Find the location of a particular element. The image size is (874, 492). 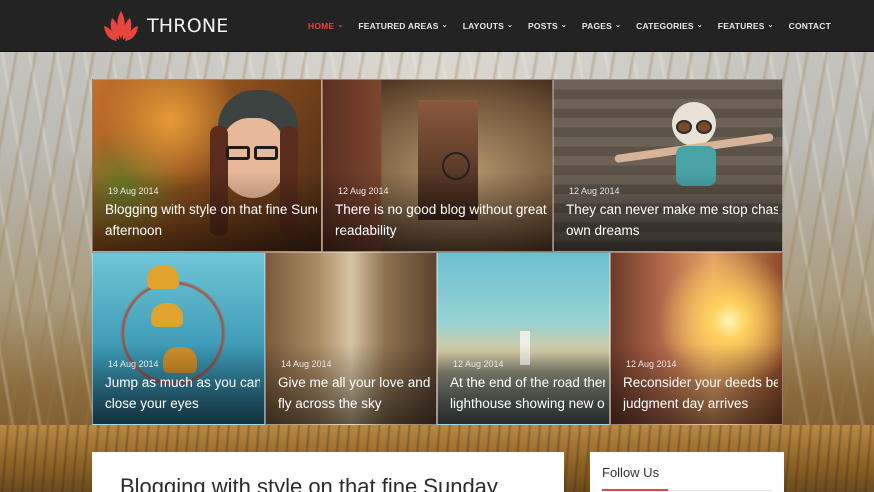

nav-home-label: HOME is located at coordinates (321, 26).